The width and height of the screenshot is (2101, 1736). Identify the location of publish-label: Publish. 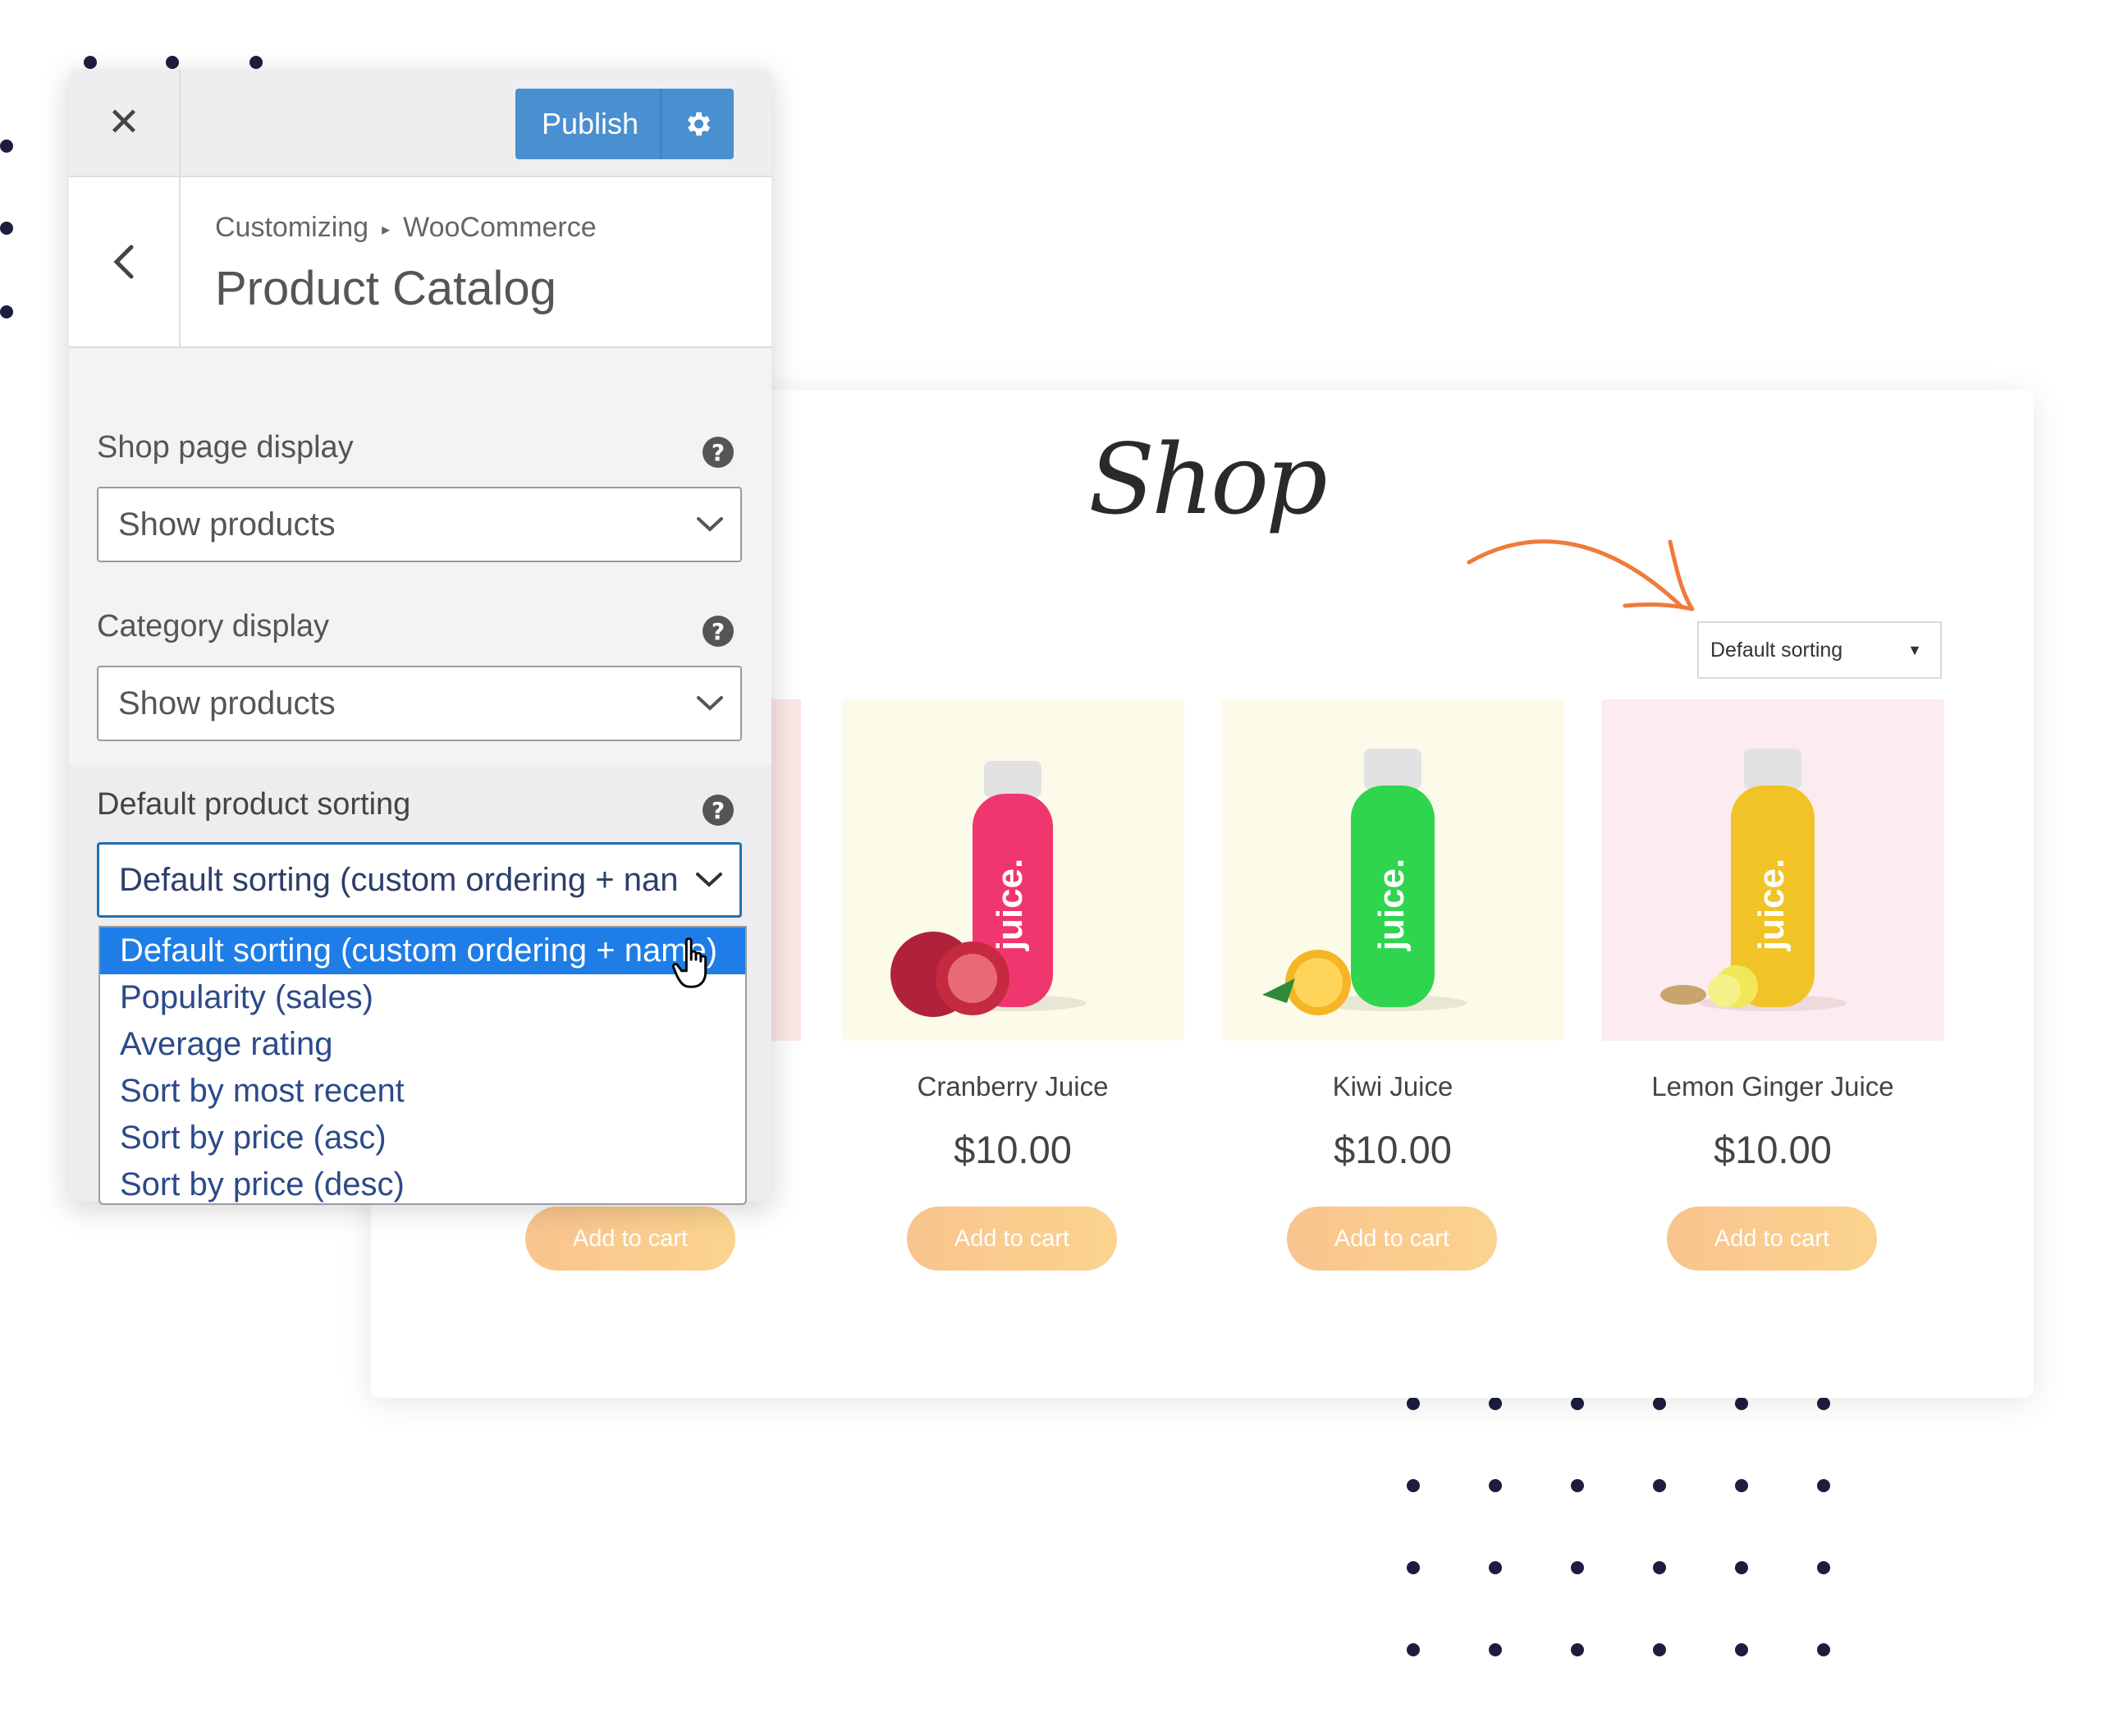
(590, 123).